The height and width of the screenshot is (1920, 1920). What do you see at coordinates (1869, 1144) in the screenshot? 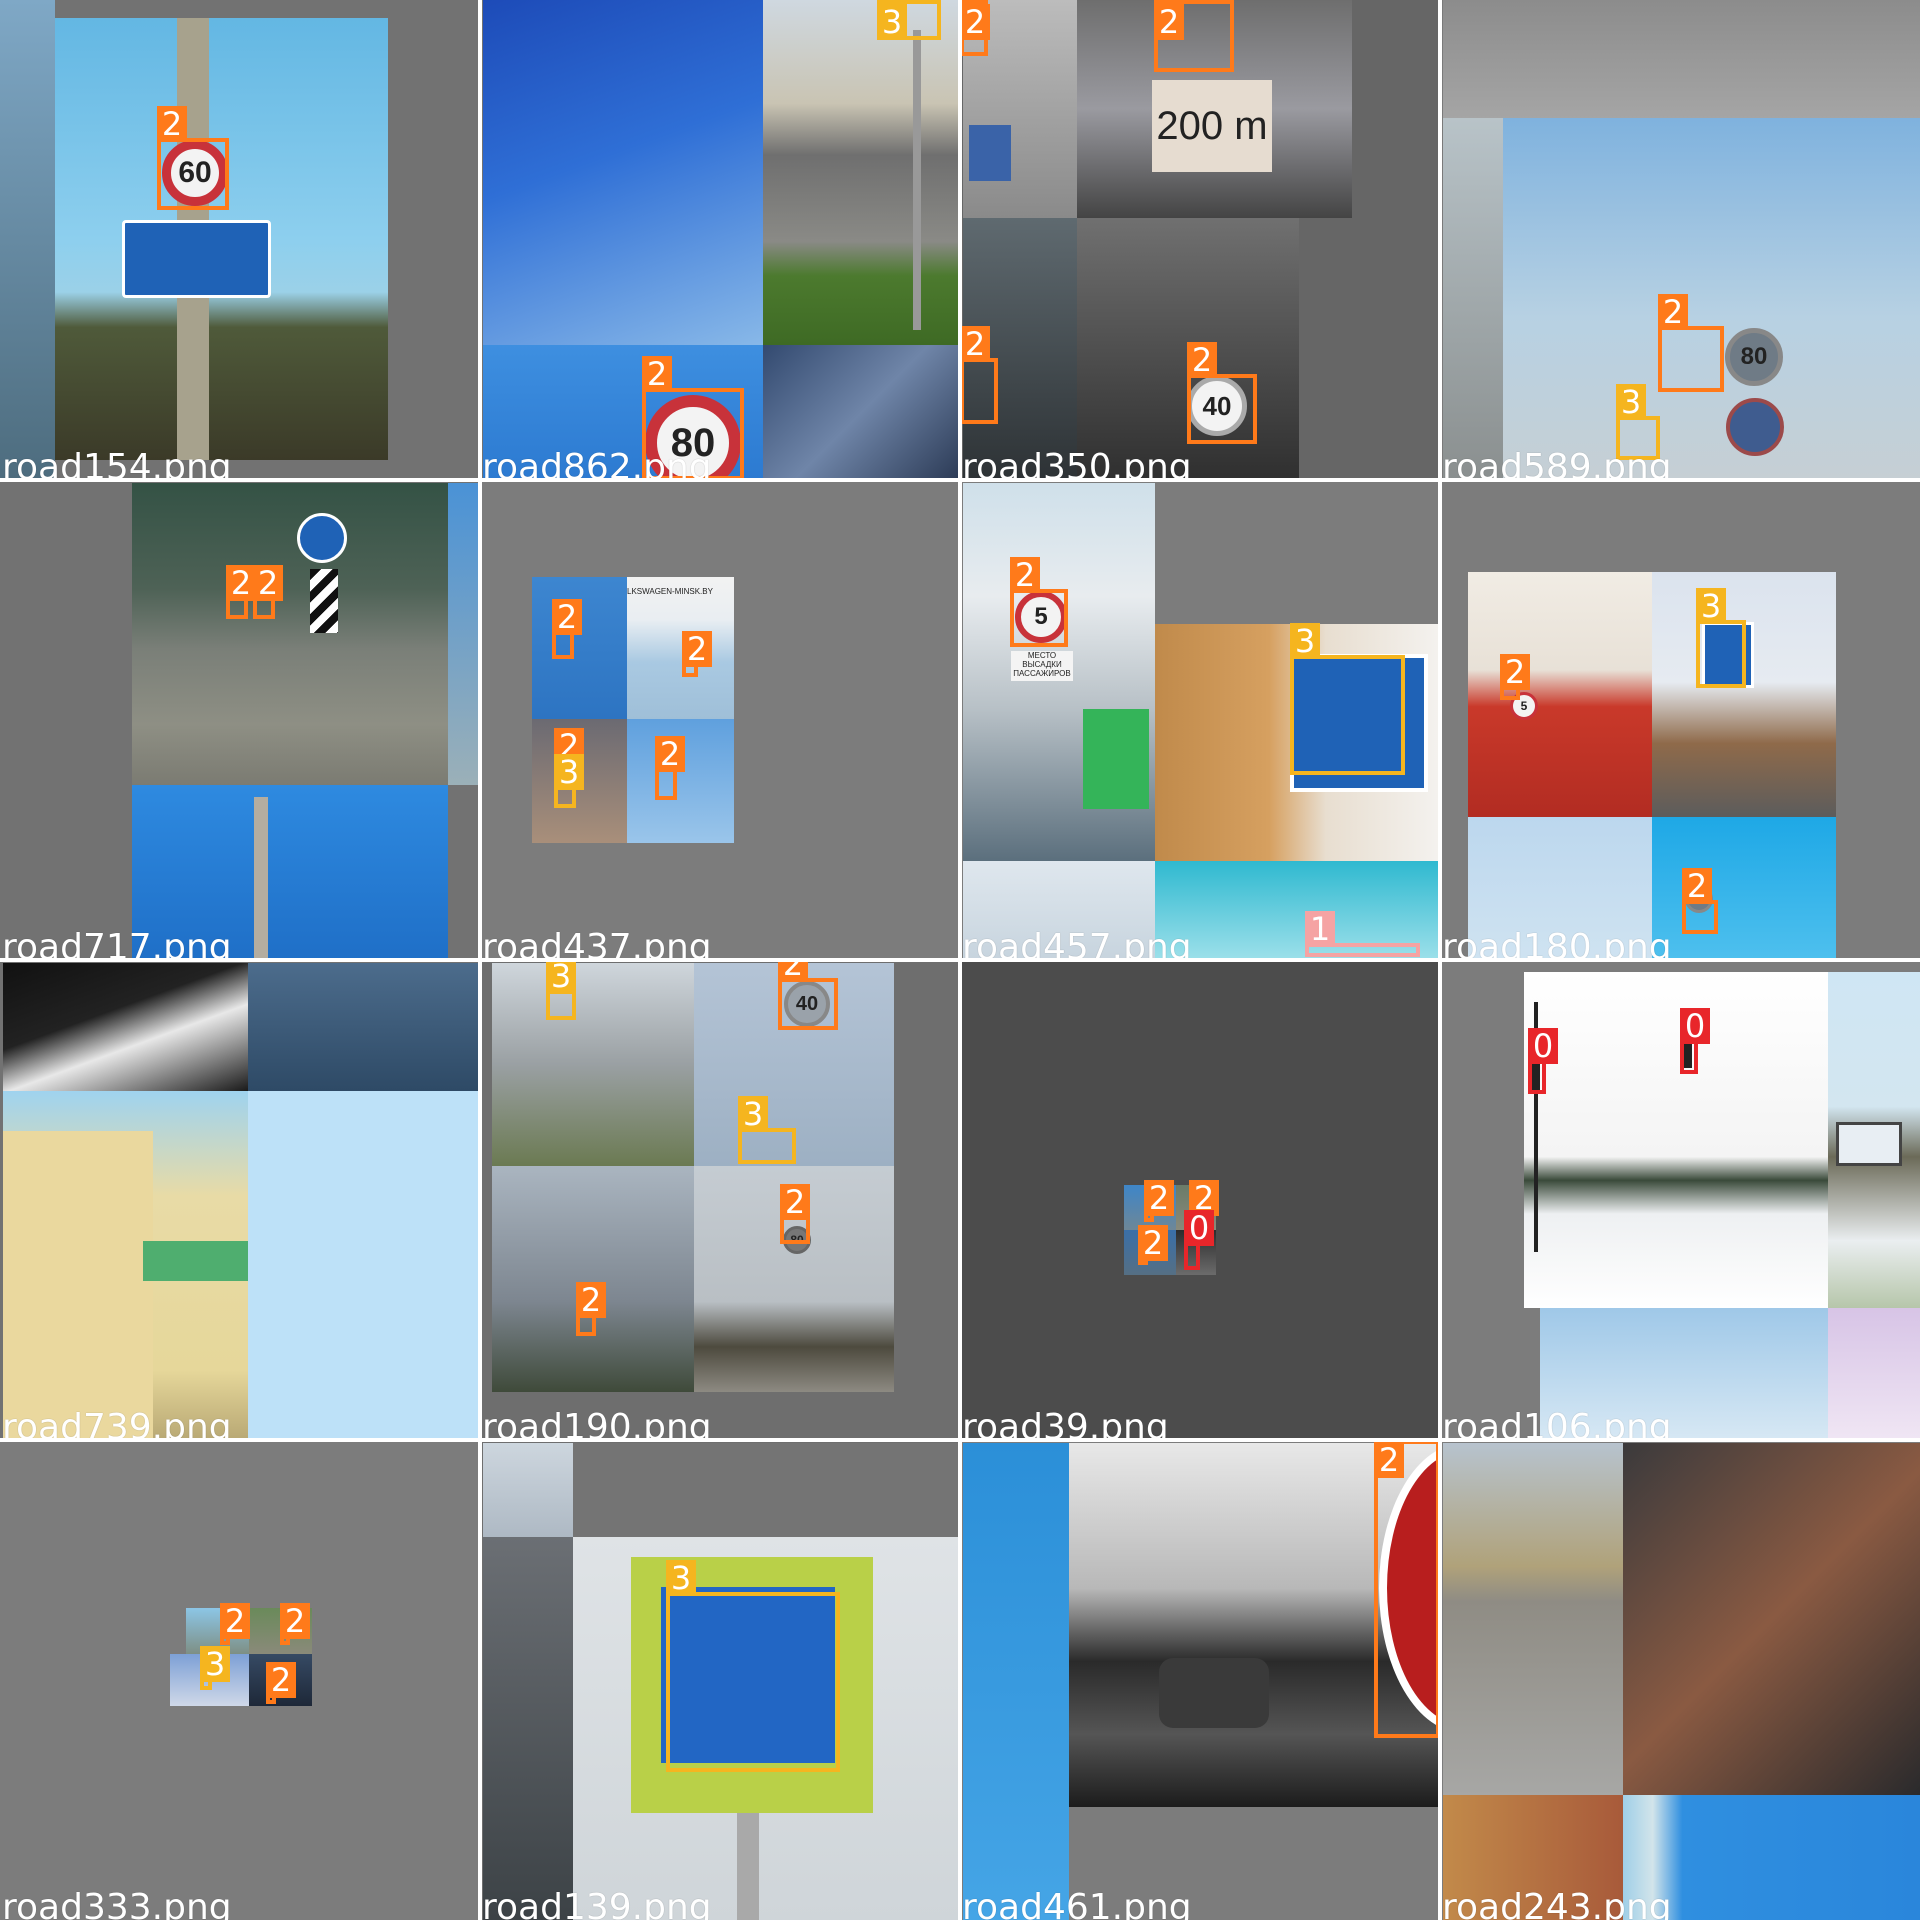
I see `bus-stop-sign` at bounding box center [1869, 1144].